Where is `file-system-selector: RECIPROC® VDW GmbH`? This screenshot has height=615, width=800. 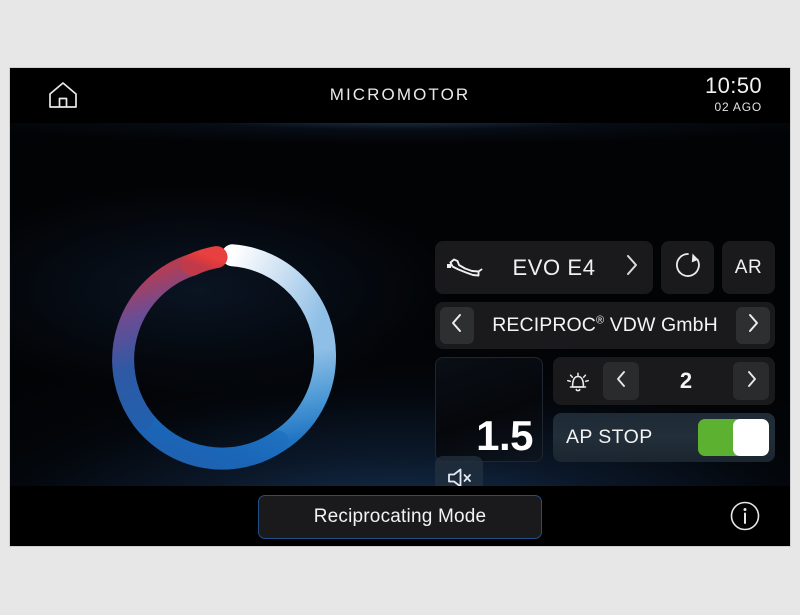 file-system-selector: RECIPROC® VDW GmbH is located at coordinates (605, 325).